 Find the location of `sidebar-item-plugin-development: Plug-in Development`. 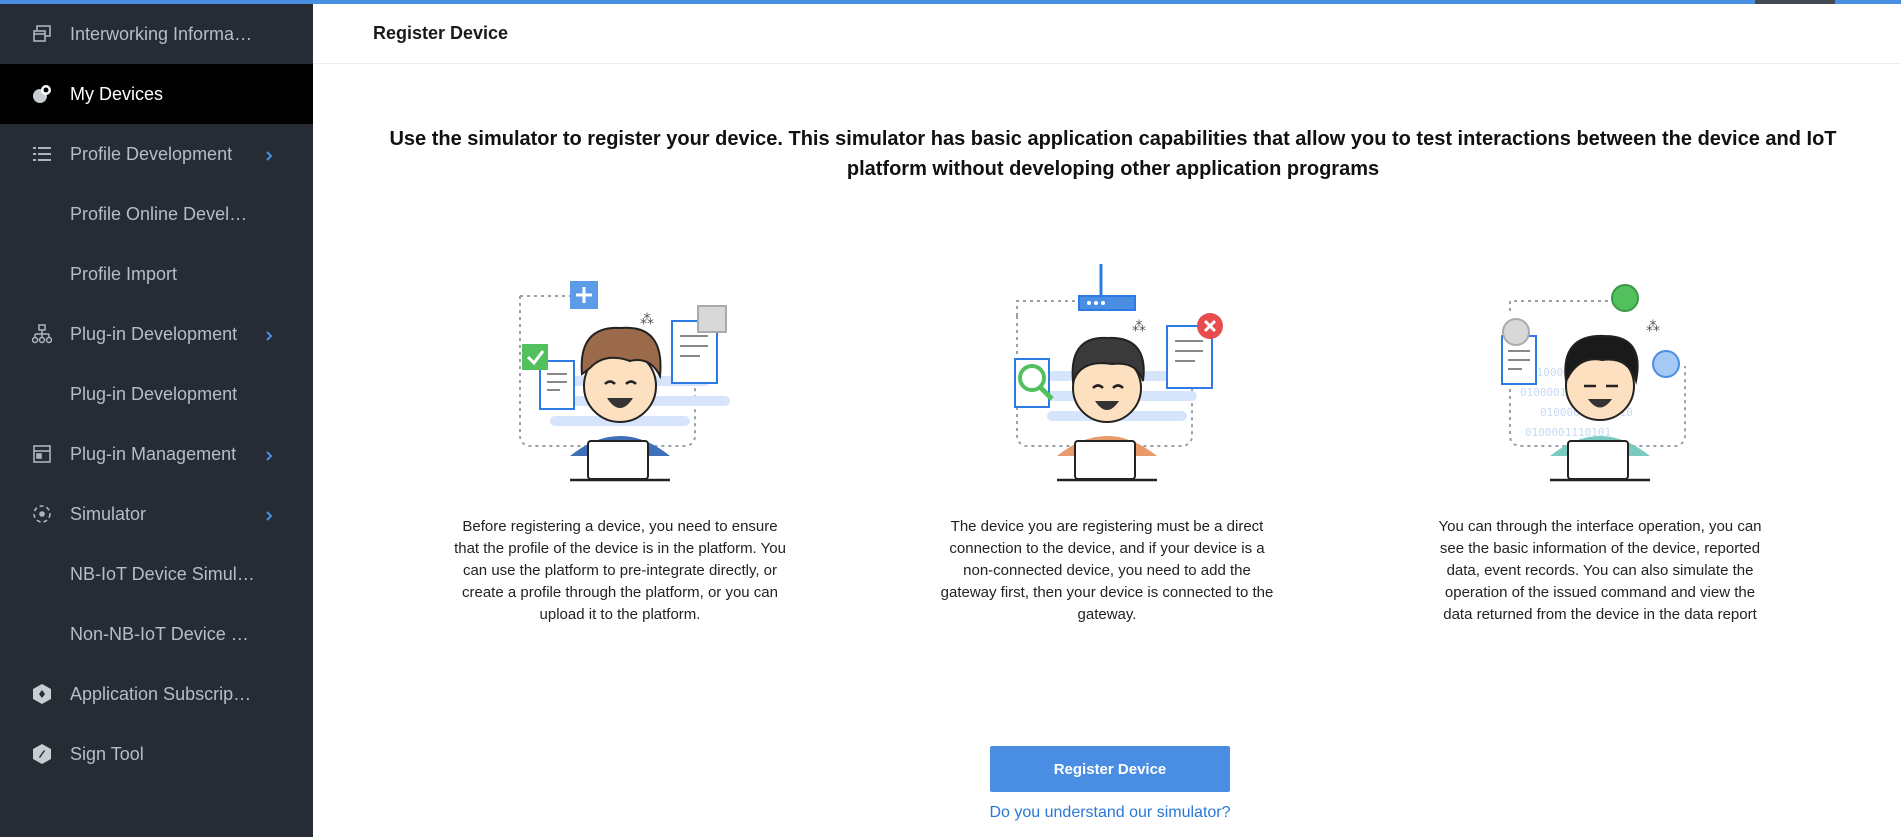

sidebar-item-plugin-development: Plug-in Development is located at coordinates (156, 334).